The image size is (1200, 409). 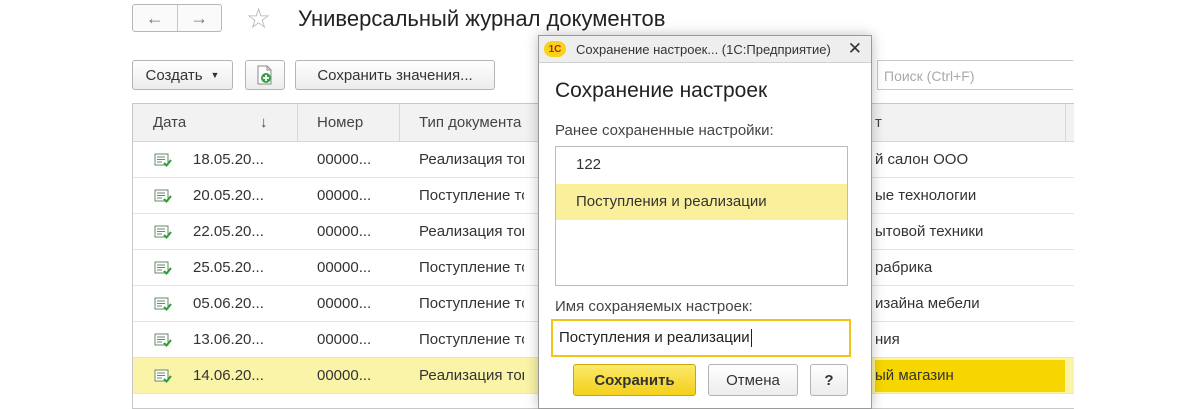 I want to click on cell-counterparty: изайна мебели, so click(x=927, y=303).